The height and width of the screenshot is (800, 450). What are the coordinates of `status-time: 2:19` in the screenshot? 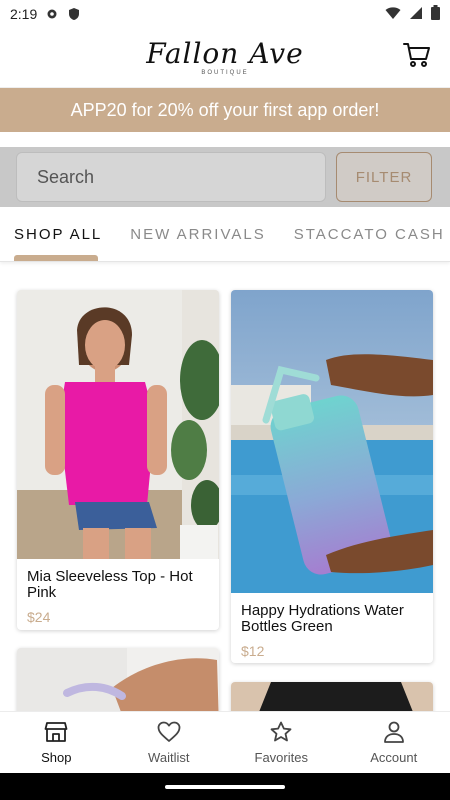 It's located at (24, 14).